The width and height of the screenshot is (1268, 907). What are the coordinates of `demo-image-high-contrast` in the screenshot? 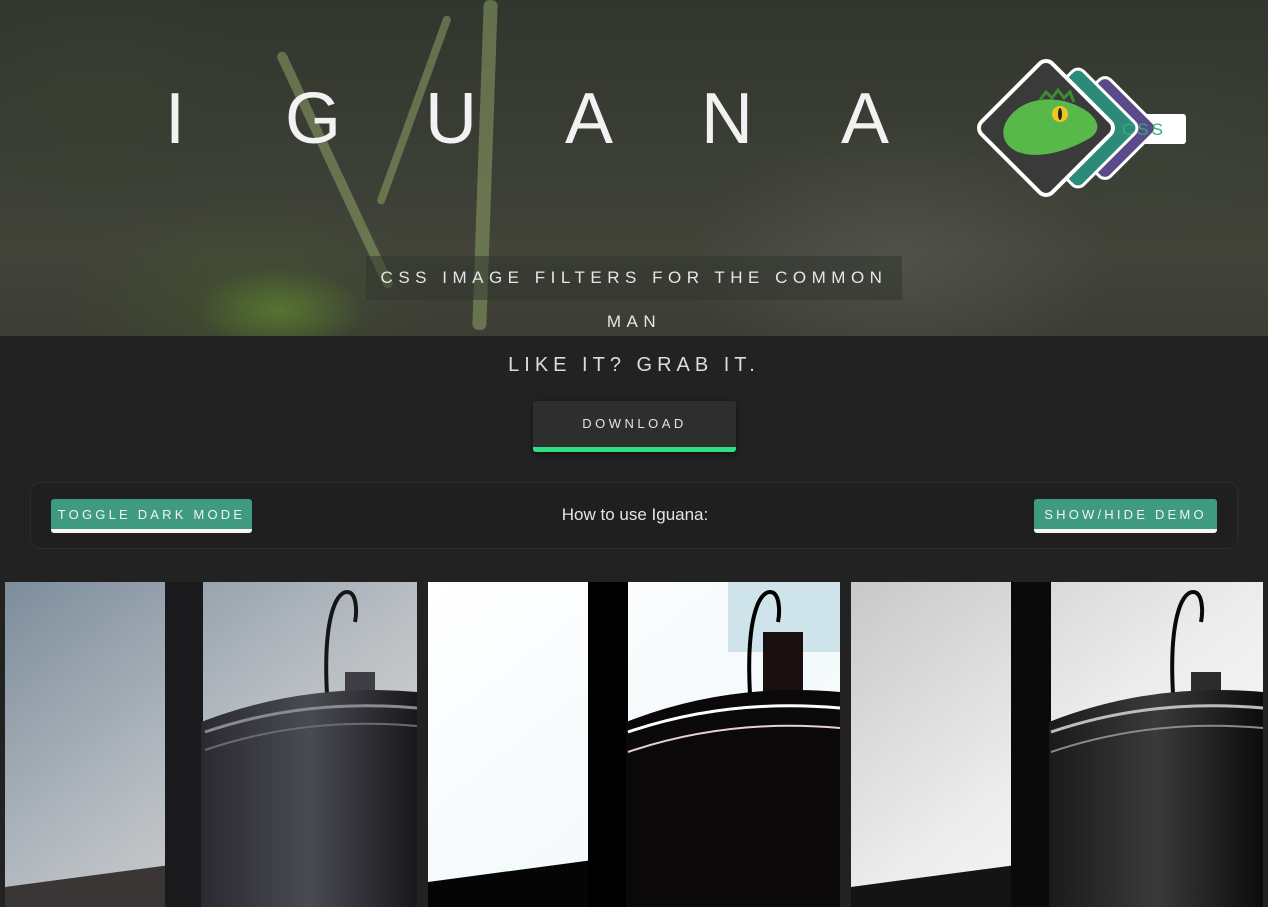 It's located at (634, 744).